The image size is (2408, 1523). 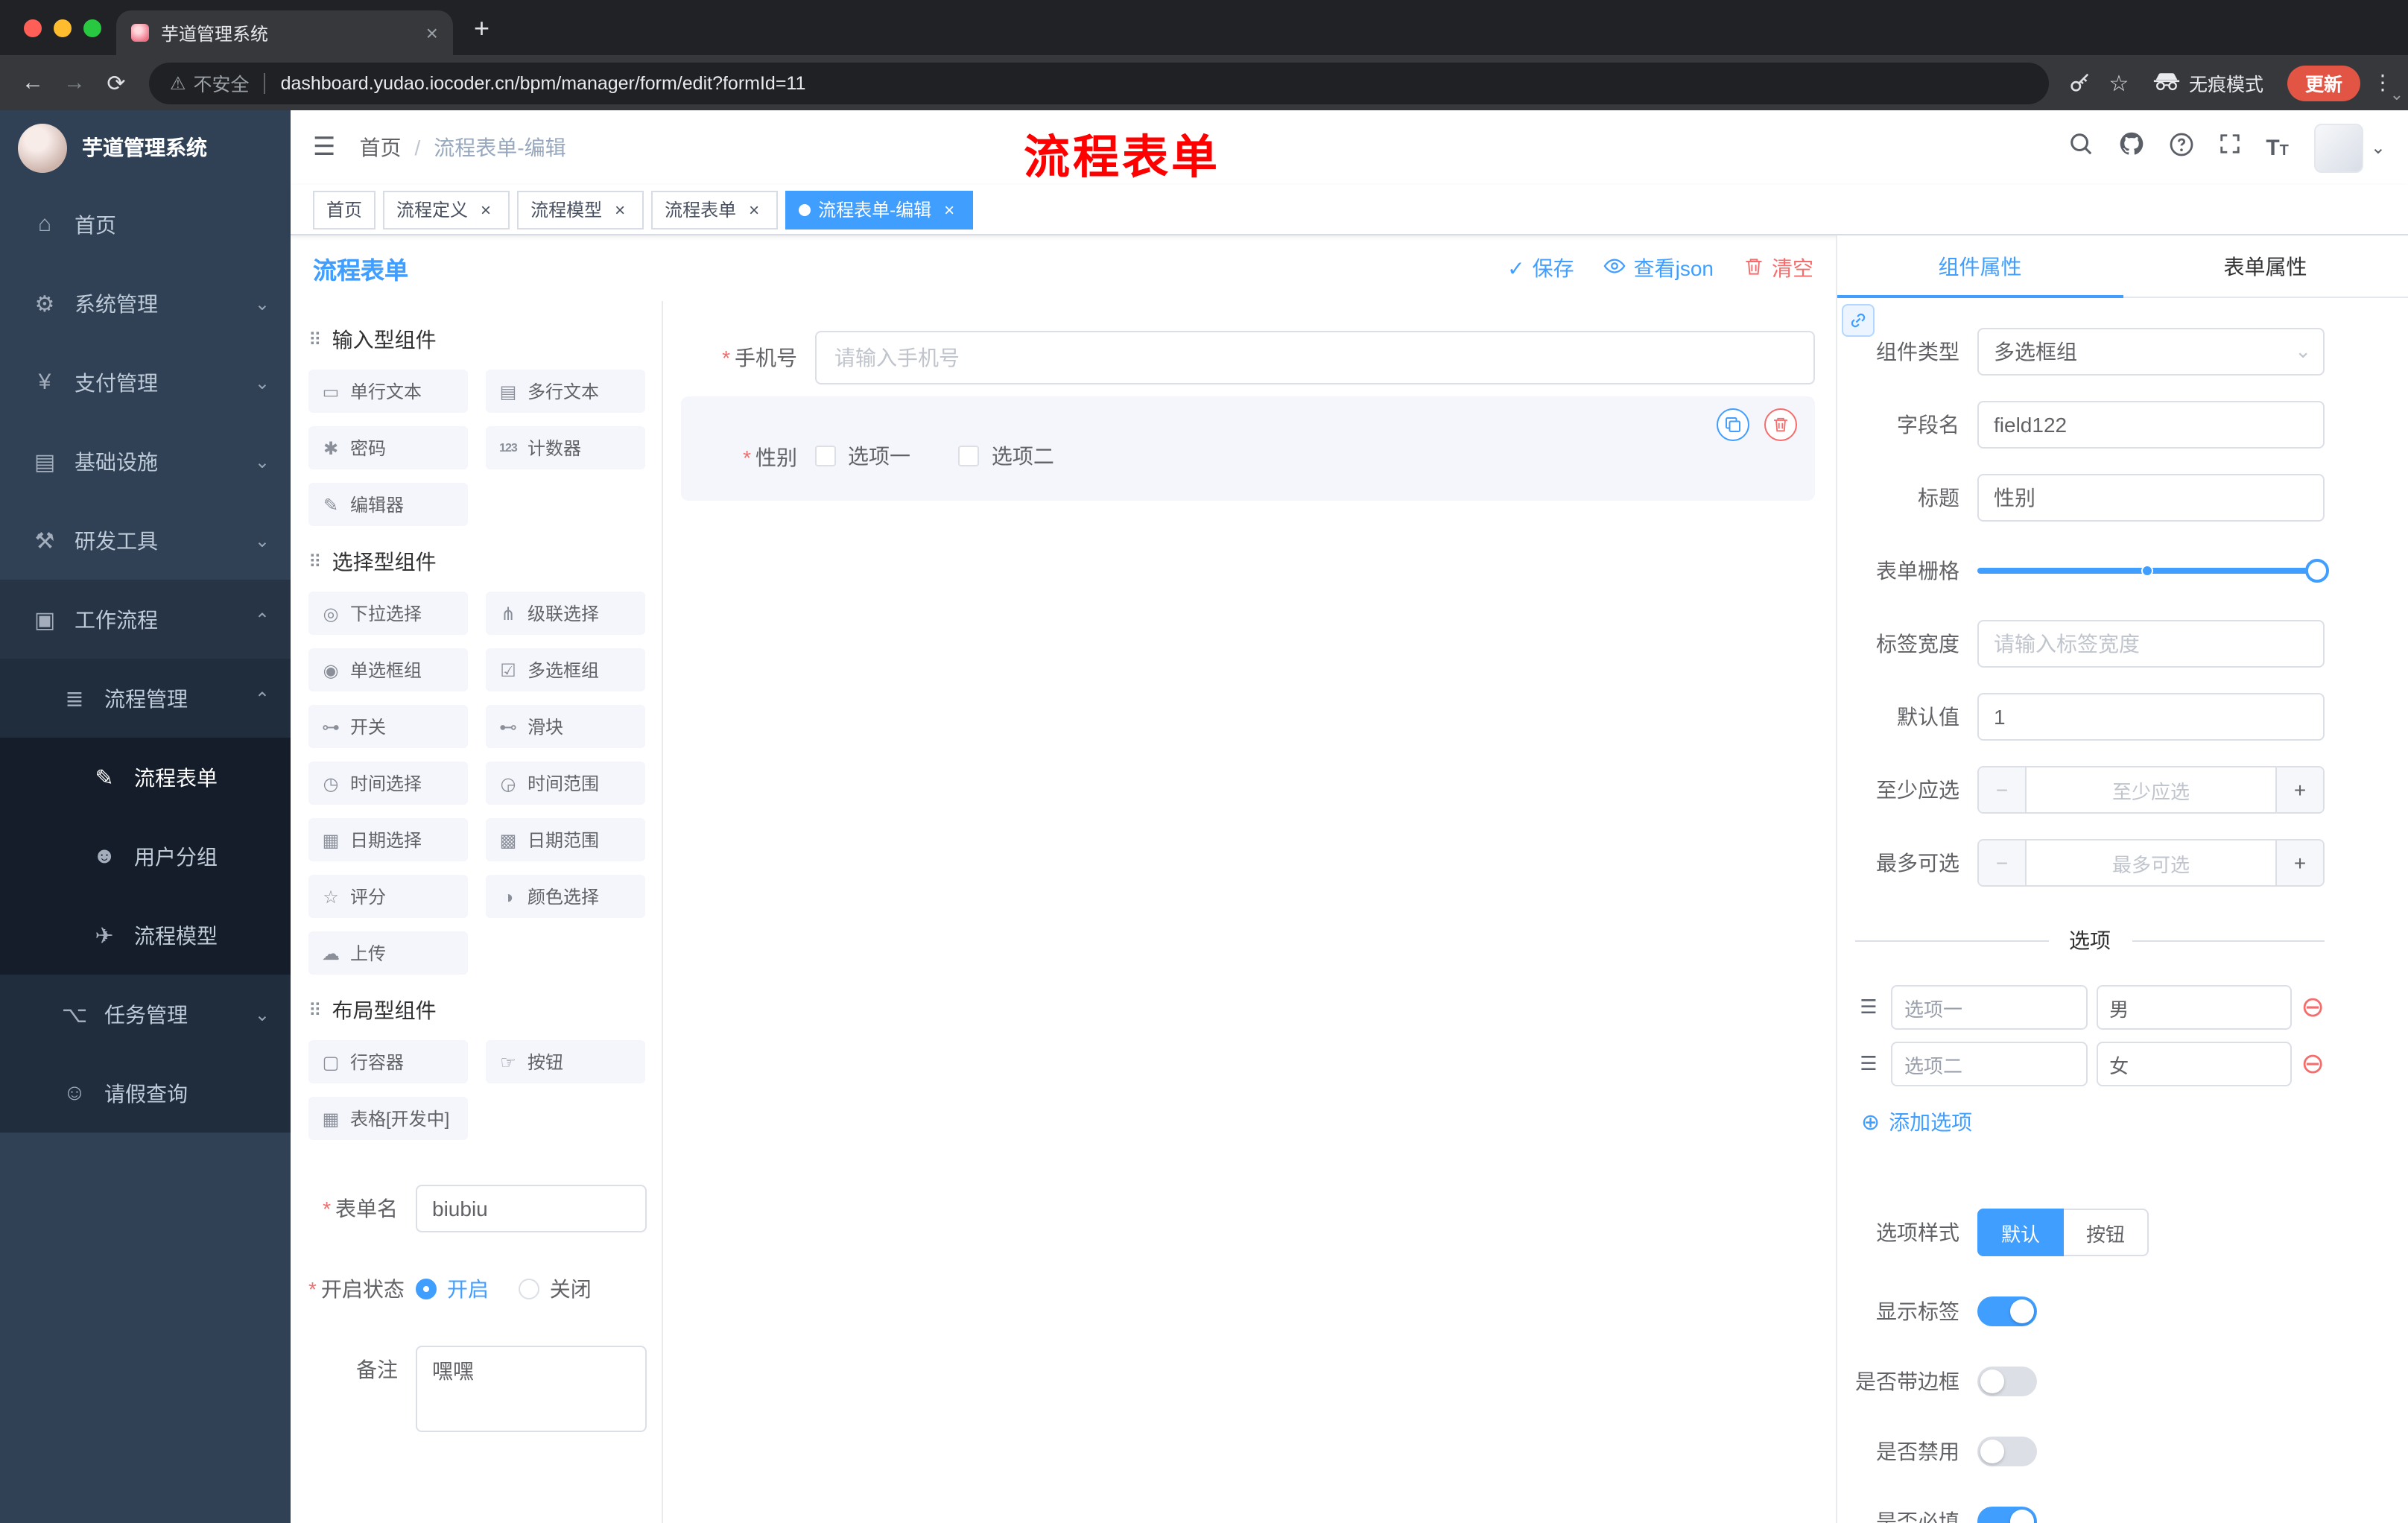 What do you see at coordinates (2151, 498) in the screenshot?
I see `title-input` at bounding box center [2151, 498].